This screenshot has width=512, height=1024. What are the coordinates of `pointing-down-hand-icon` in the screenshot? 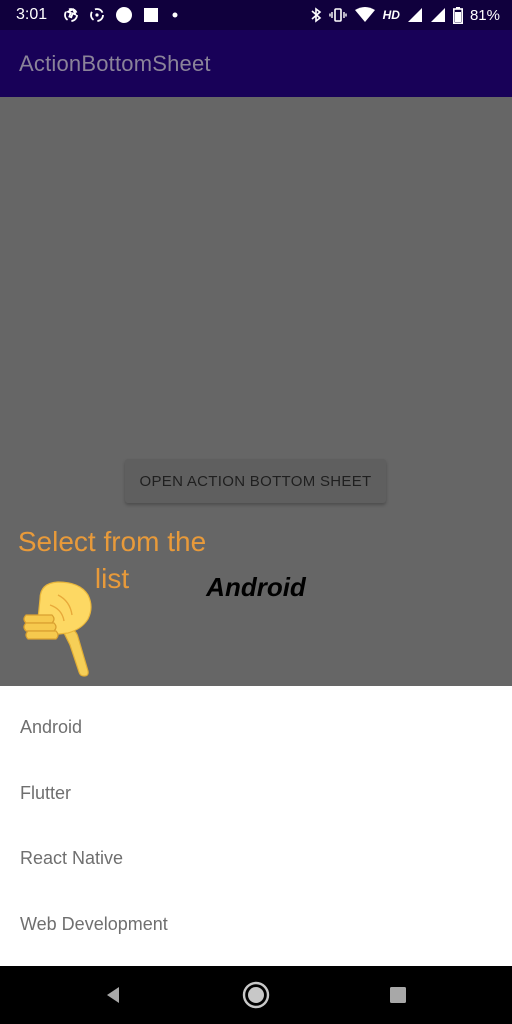 It's located at (57, 629).